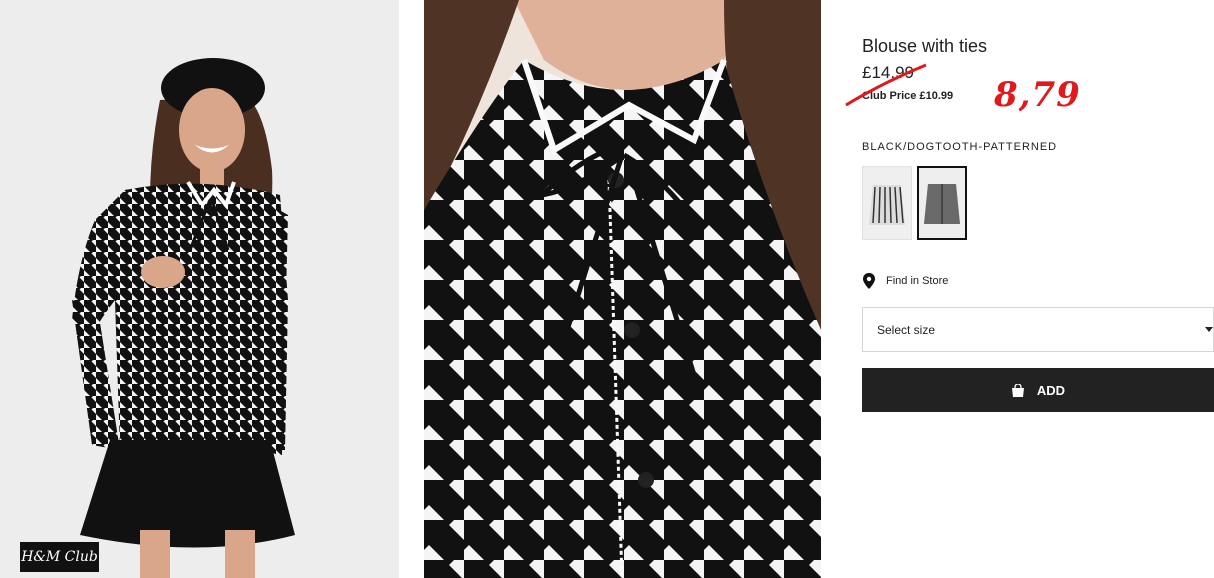 This screenshot has width=1214, height=578. I want to click on color-swatch-dogtooth-selected, so click(942, 203).